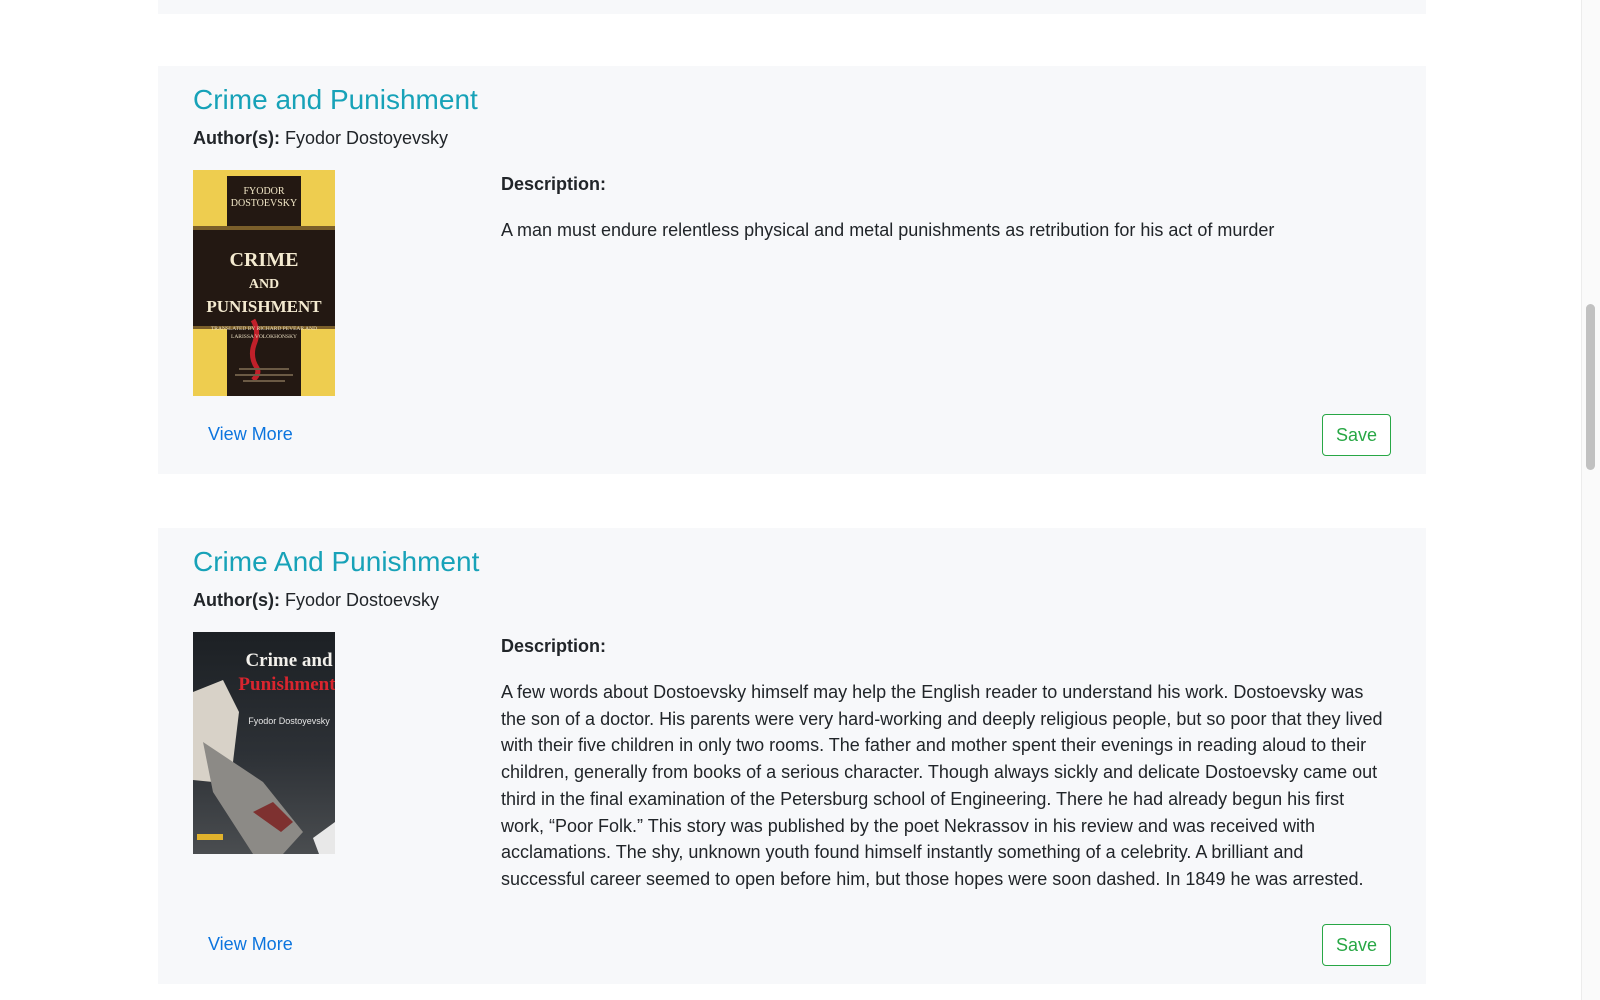 This screenshot has height=1000, width=1600. I want to click on author-name: Fyodor Dostoevsky, so click(362, 600).